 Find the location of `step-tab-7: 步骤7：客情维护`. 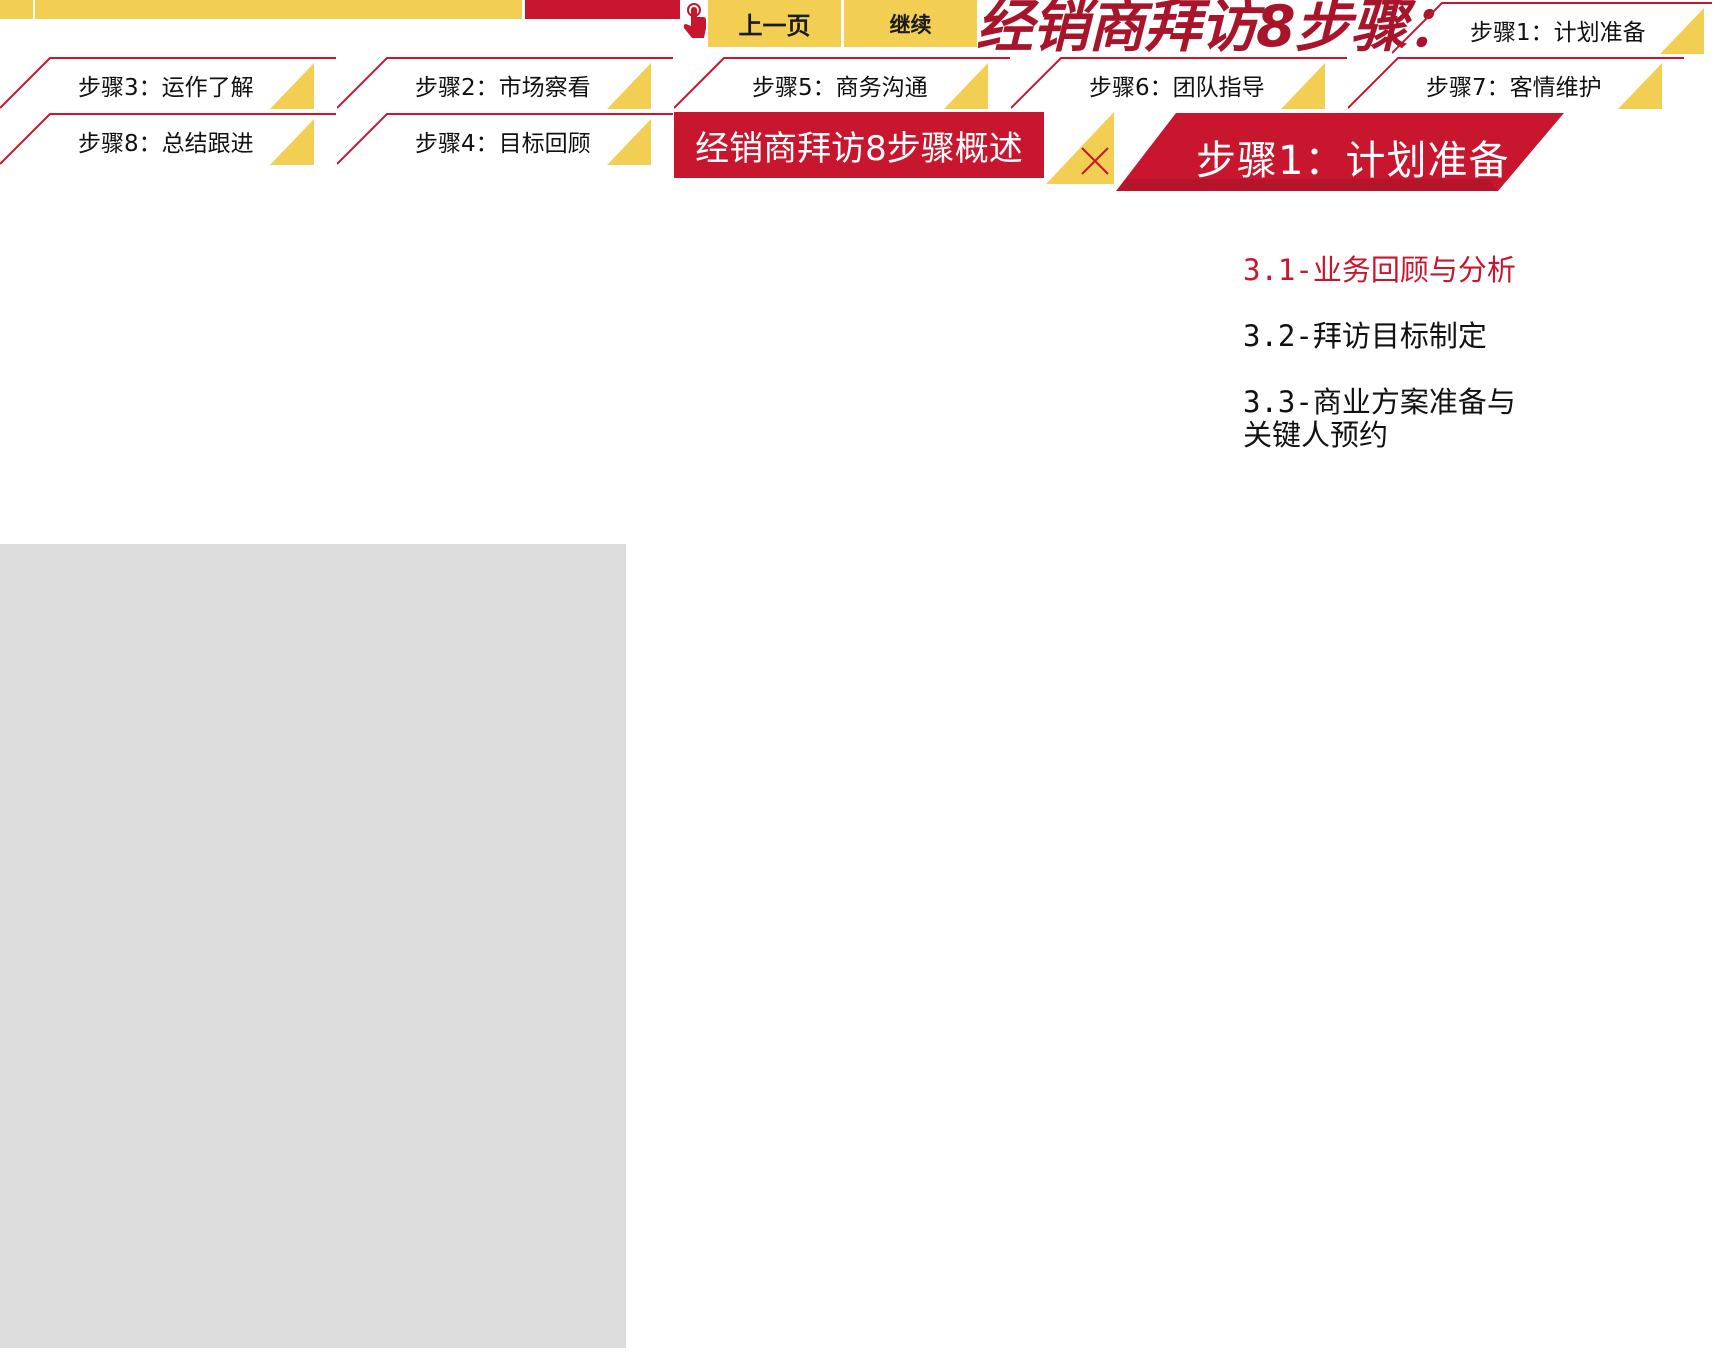

step-tab-7: 步骤7：客情维护 is located at coordinates (1516, 83).